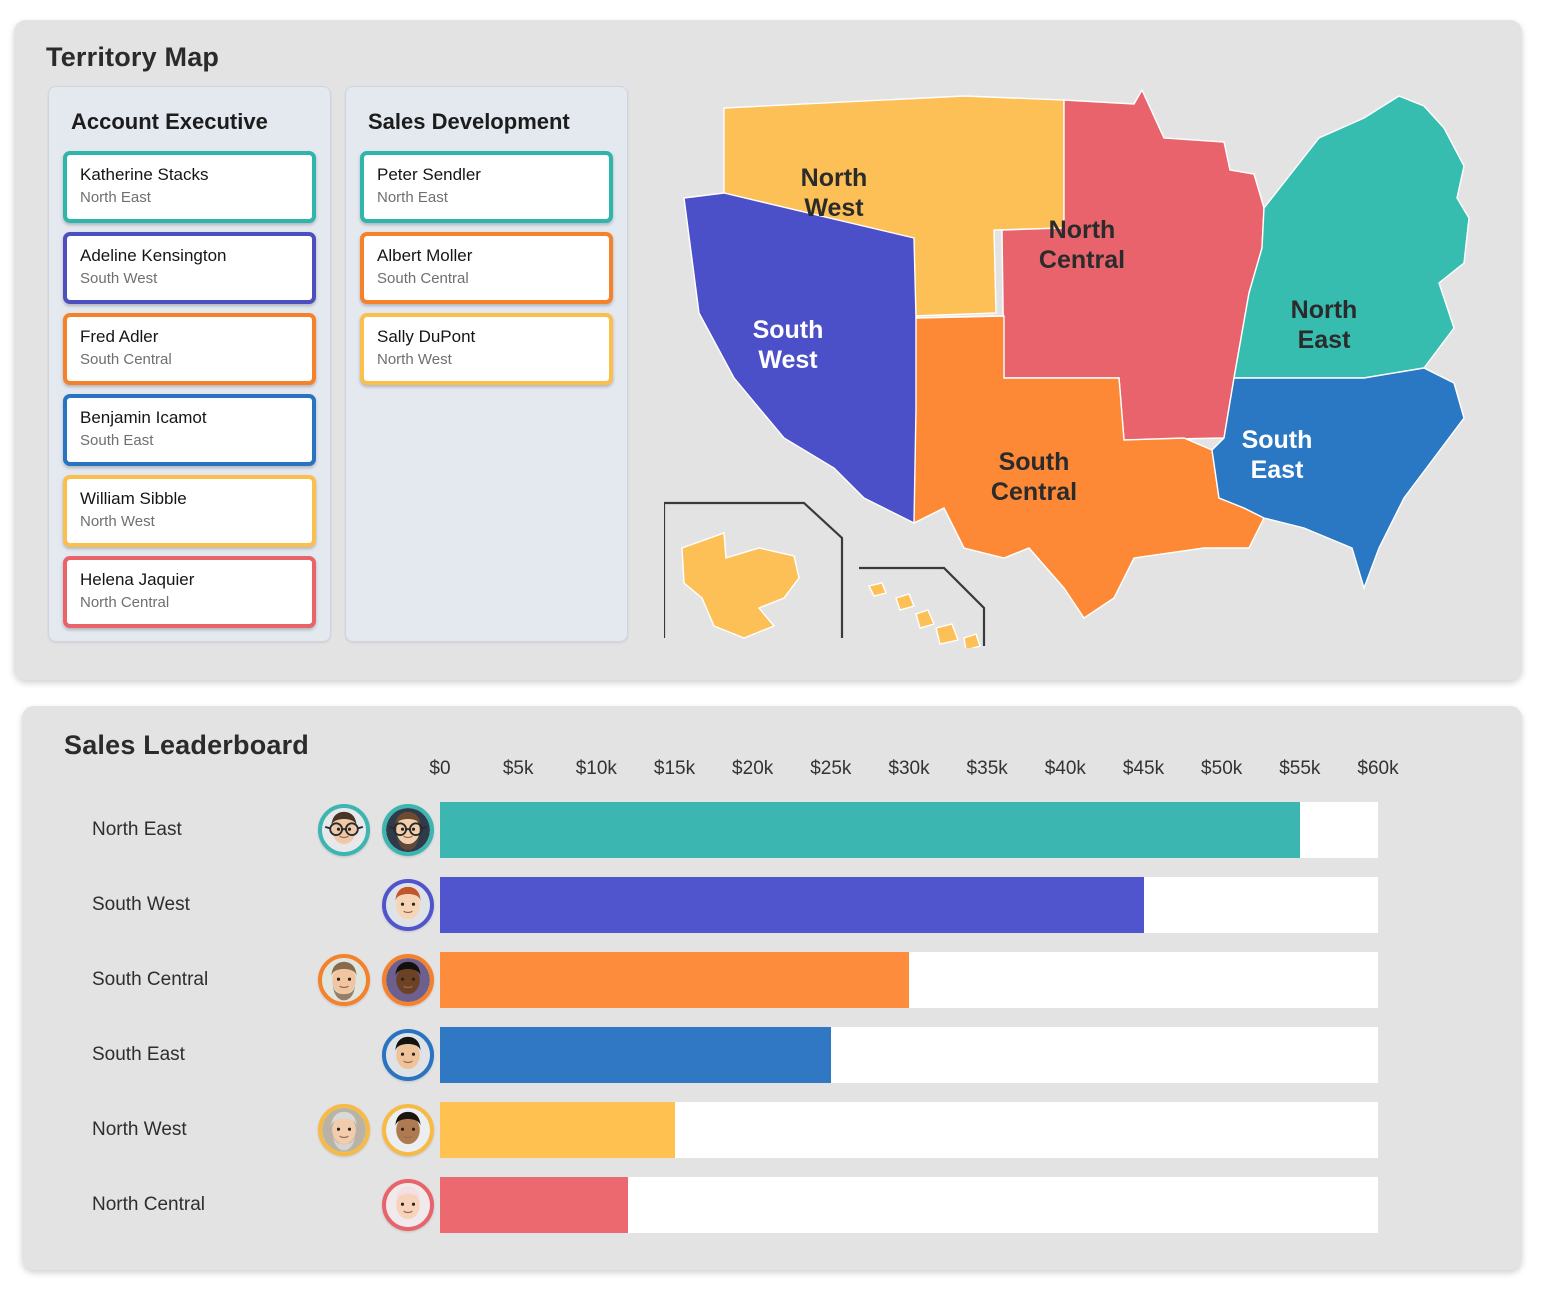 This screenshot has width=1547, height=1293. What do you see at coordinates (1143, 768) in the screenshot?
I see `x-axis-tick: $45k` at bounding box center [1143, 768].